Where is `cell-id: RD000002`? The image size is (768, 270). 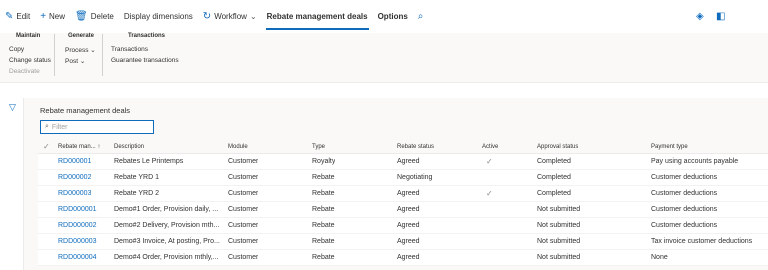 cell-id: RD000002 is located at coordinates (74, 177).